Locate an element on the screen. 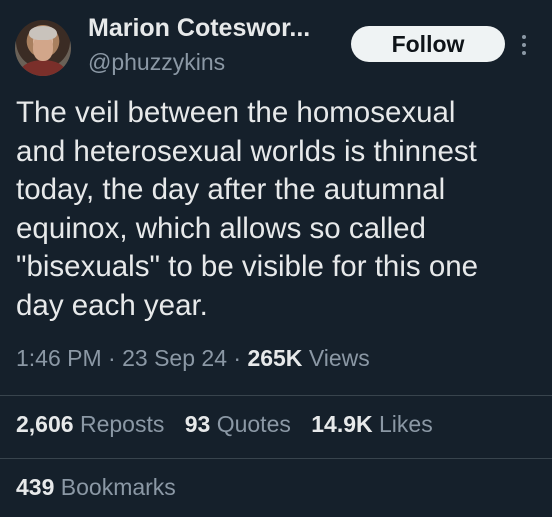 This screenshot has width=552, height=517. engagement-stats: 2,606 Reposts 93 Quotes 14.9K Likes is located at coordinates (231, 424).